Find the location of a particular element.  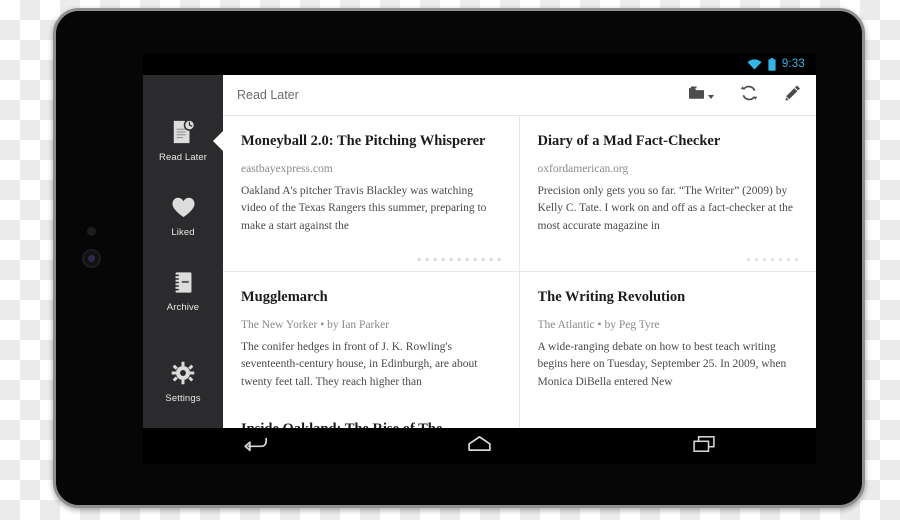

front-camera-icon is located at coordinates (91, 258).